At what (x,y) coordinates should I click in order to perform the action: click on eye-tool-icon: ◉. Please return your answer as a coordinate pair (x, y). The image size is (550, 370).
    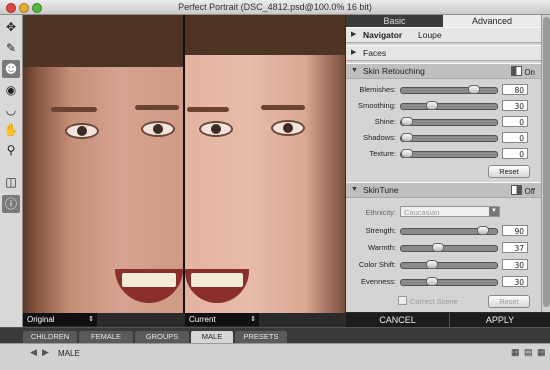
    Looking at the image, I should click on (11, 90).